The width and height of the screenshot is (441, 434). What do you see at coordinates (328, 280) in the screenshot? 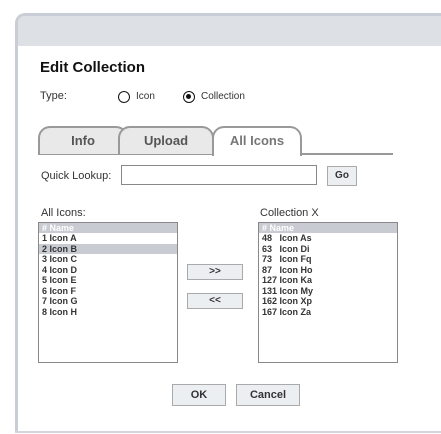
I see `list-item: 127 Icon Ka` at bounding box center [328, 280].